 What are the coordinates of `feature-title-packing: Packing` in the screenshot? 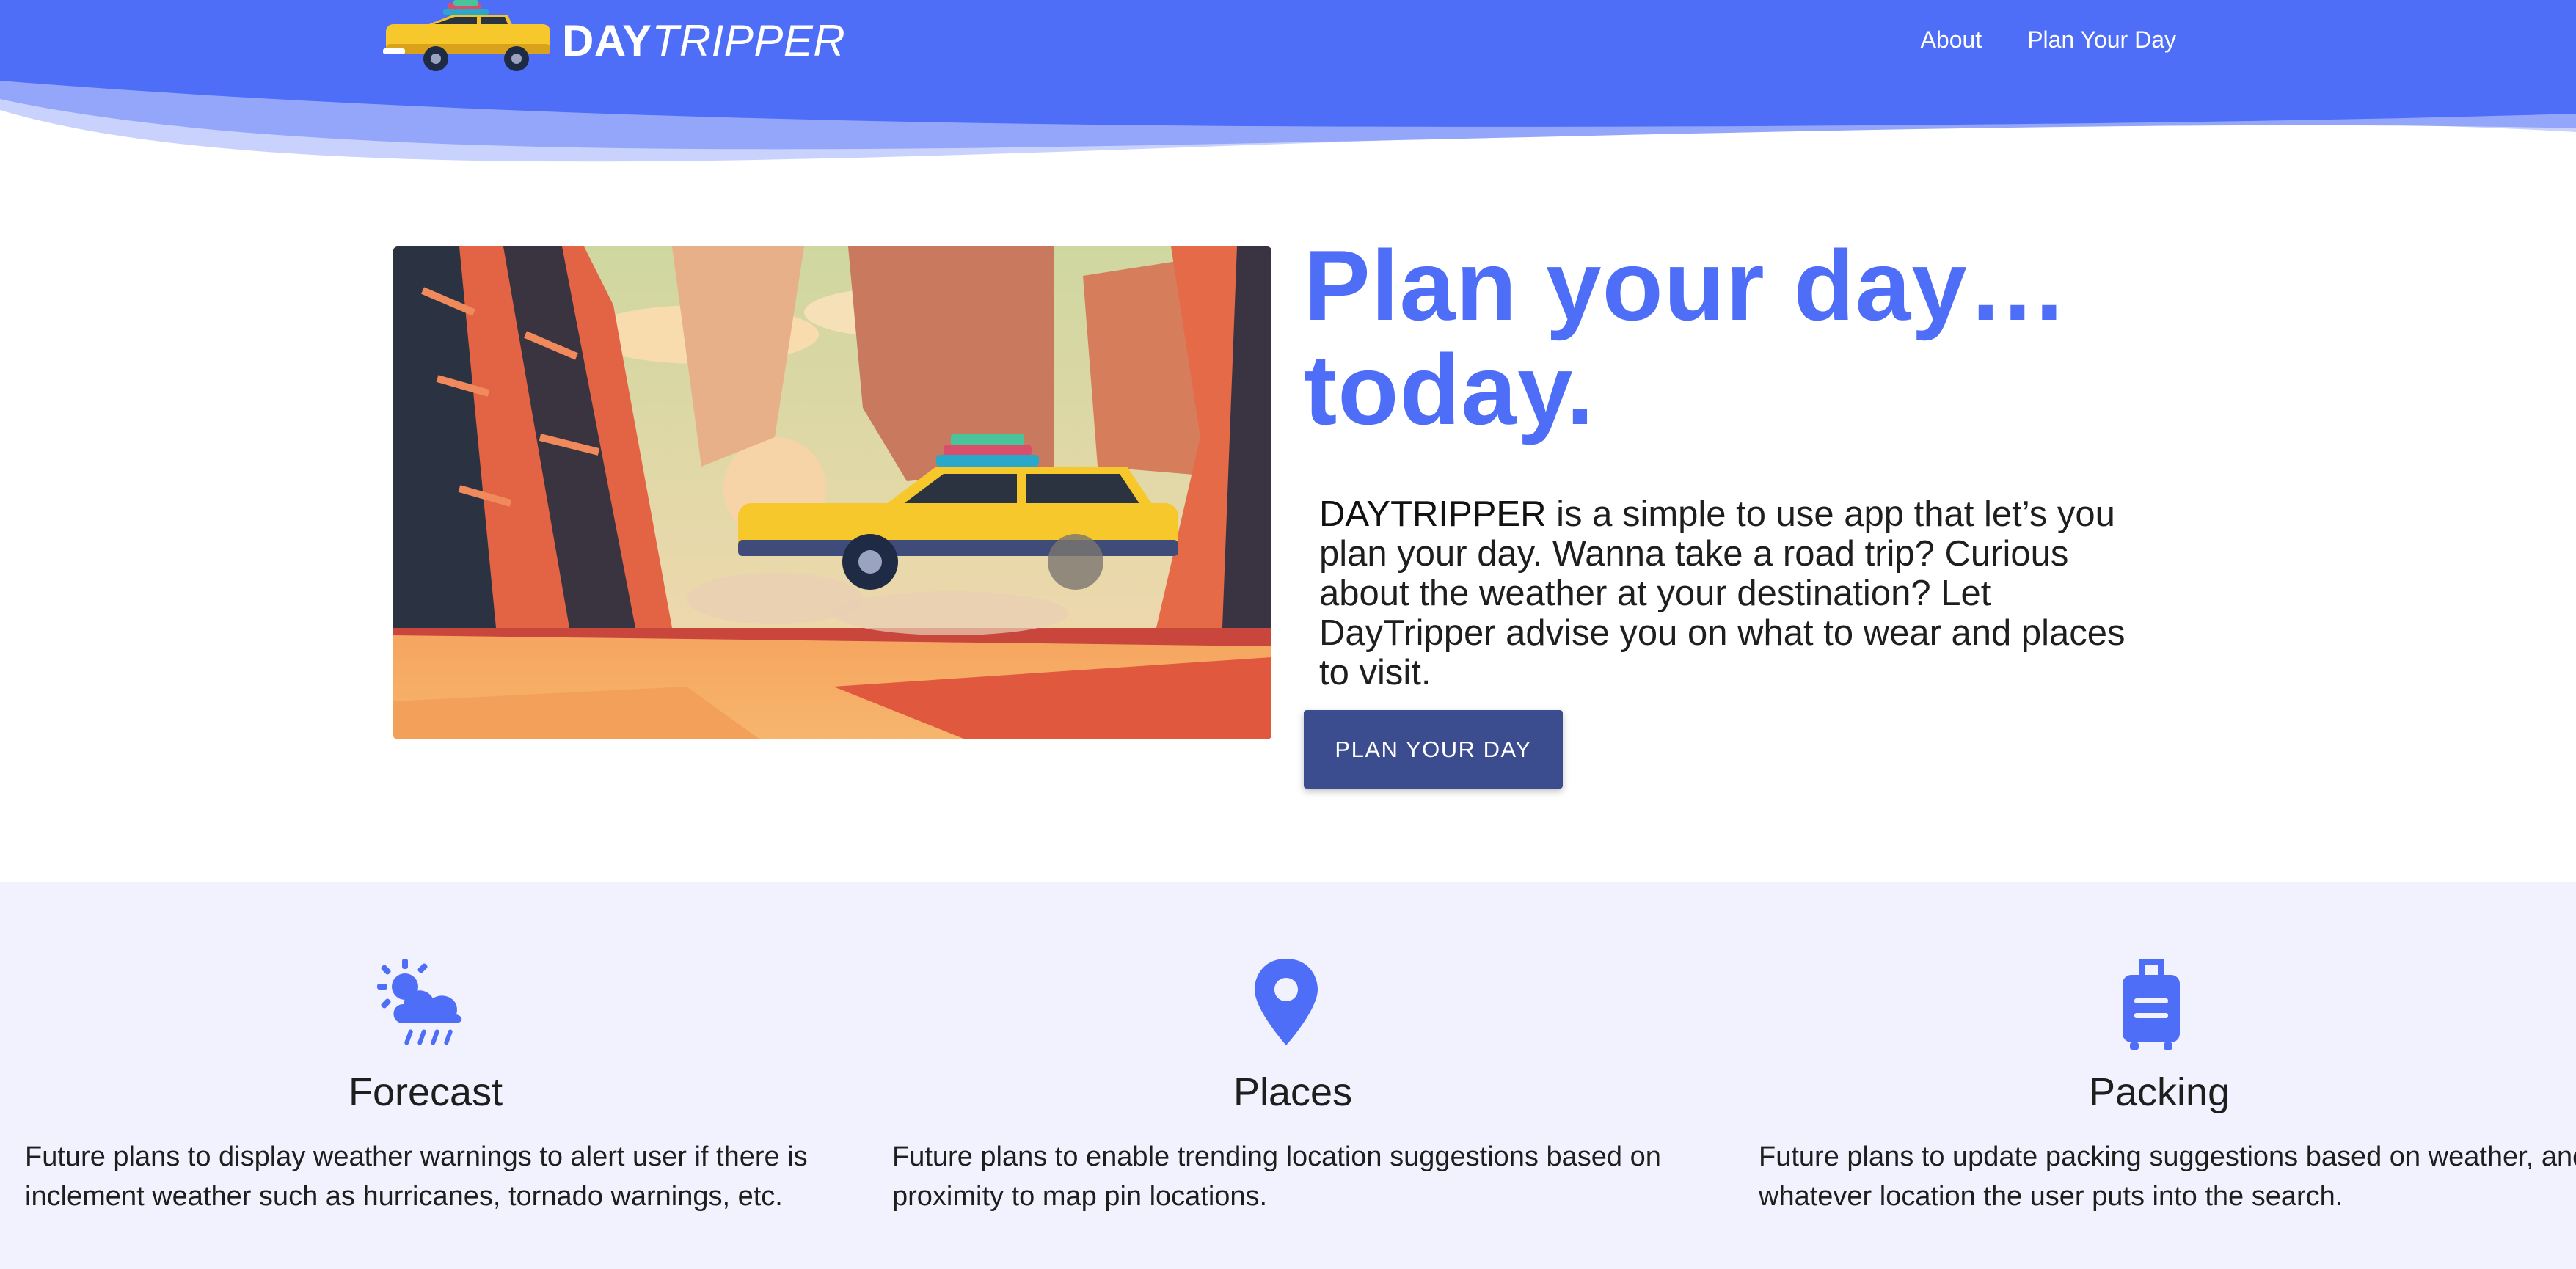 It's located at (2160, 1092).